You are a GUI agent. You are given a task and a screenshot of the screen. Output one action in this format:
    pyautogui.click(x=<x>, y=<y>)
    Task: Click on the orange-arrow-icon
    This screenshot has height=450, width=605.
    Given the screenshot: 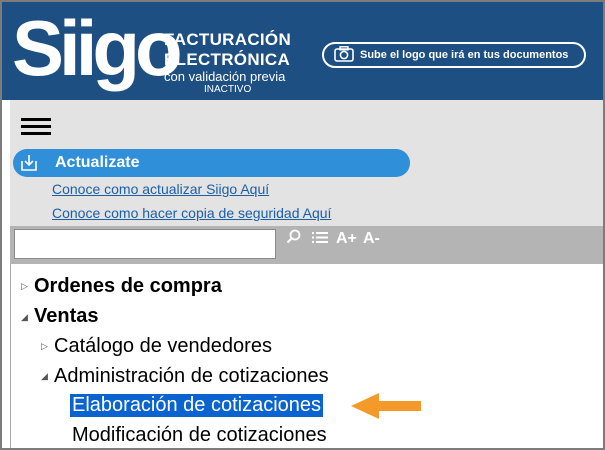 What is the action you would take?
    pyautogui.click(x=386, y=406)
    